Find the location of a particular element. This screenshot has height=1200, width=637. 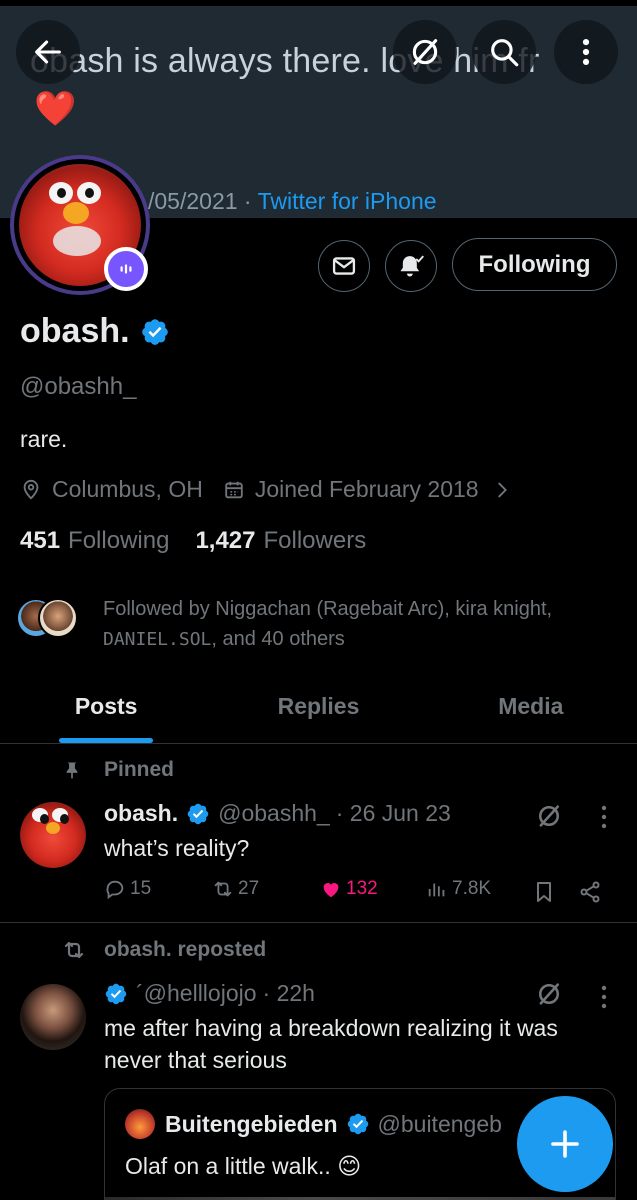

view-count: 7.8K is located at coordinates (472, 888).